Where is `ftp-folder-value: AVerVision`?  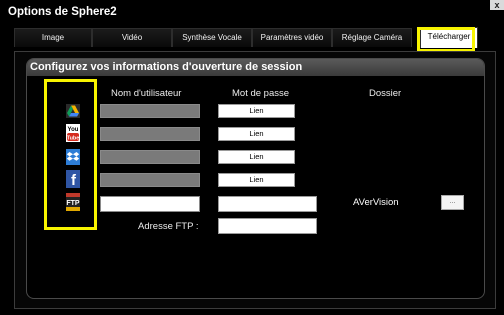 ftp-folder-value: AVerVision is located at coordinates (376, 202).